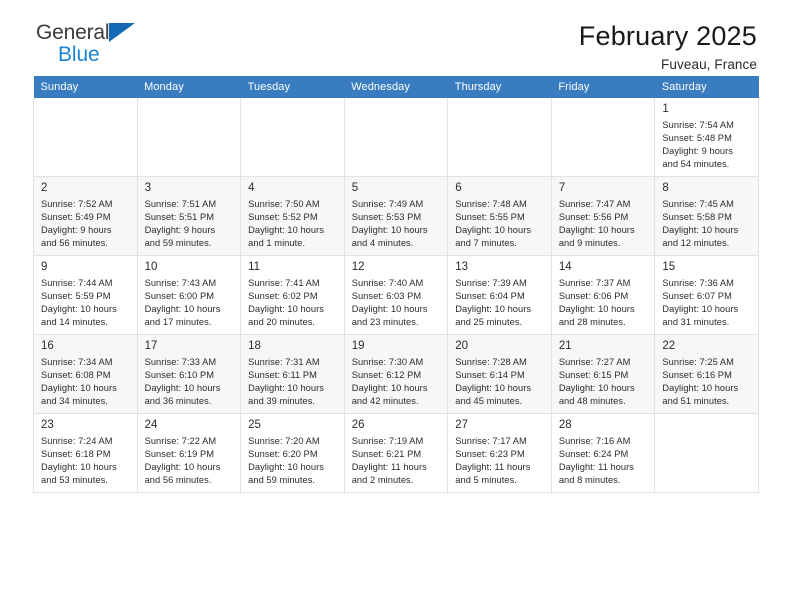 This screenshot has height=612, width=792. I want to click on day-info-sunset: Sunset: 6:04 PM, so click(490, 295).